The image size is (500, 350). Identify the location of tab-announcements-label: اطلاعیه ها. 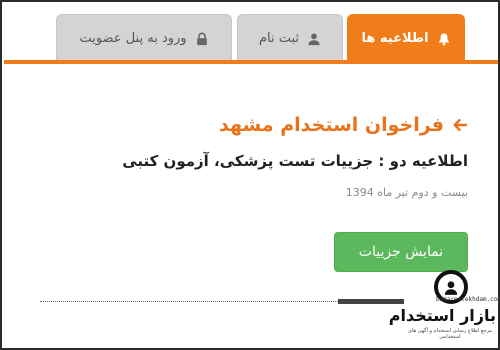
(395, 38).